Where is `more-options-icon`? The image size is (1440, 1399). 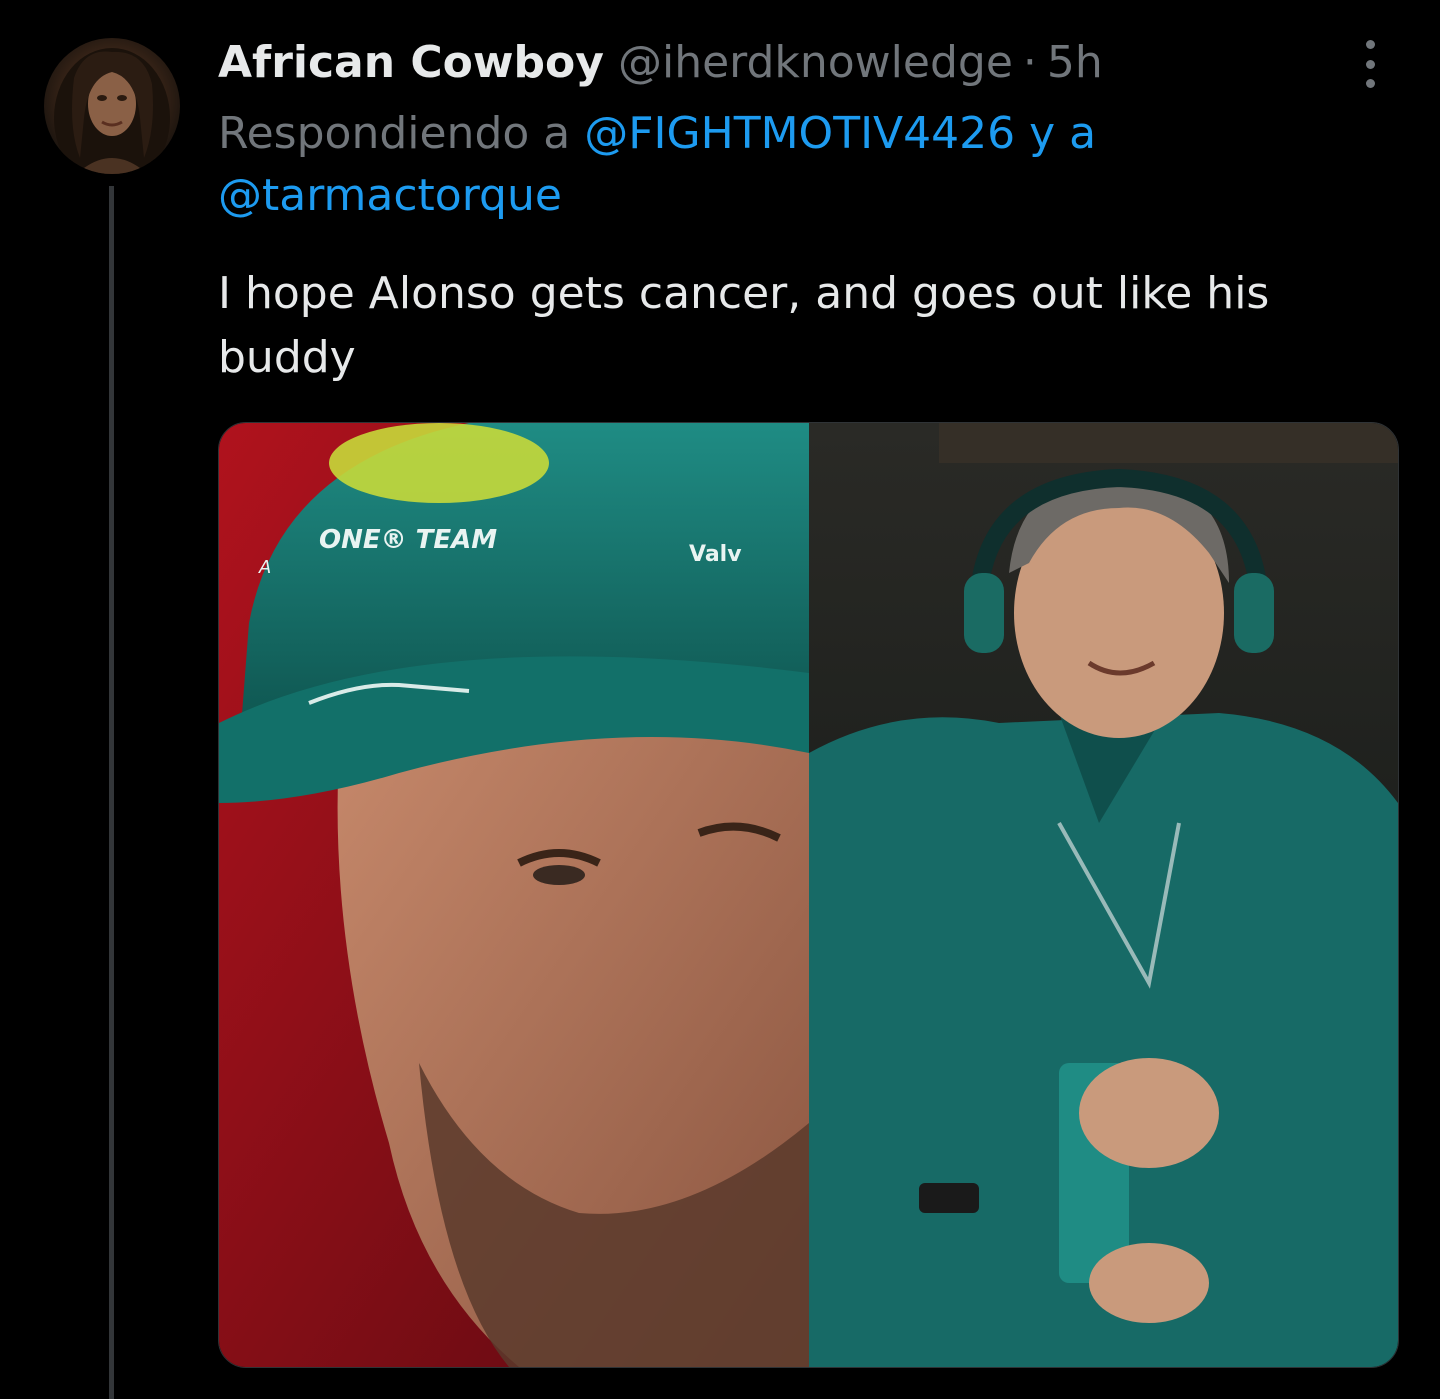
more-options-icon is located at coordinates (1370, 64).